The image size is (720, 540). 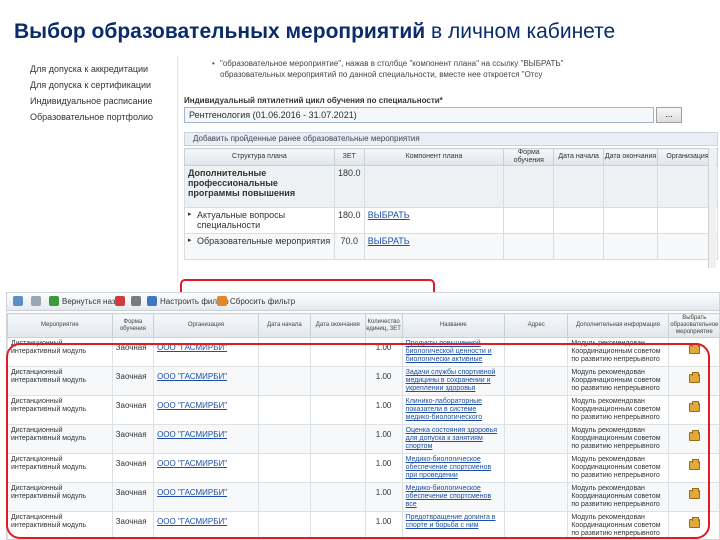 What do you see at coordinates (90, 85) in the screenshot?
I see `sidebar-item-certification: Для допуска к сертификации` at bounding box center [90, 85].